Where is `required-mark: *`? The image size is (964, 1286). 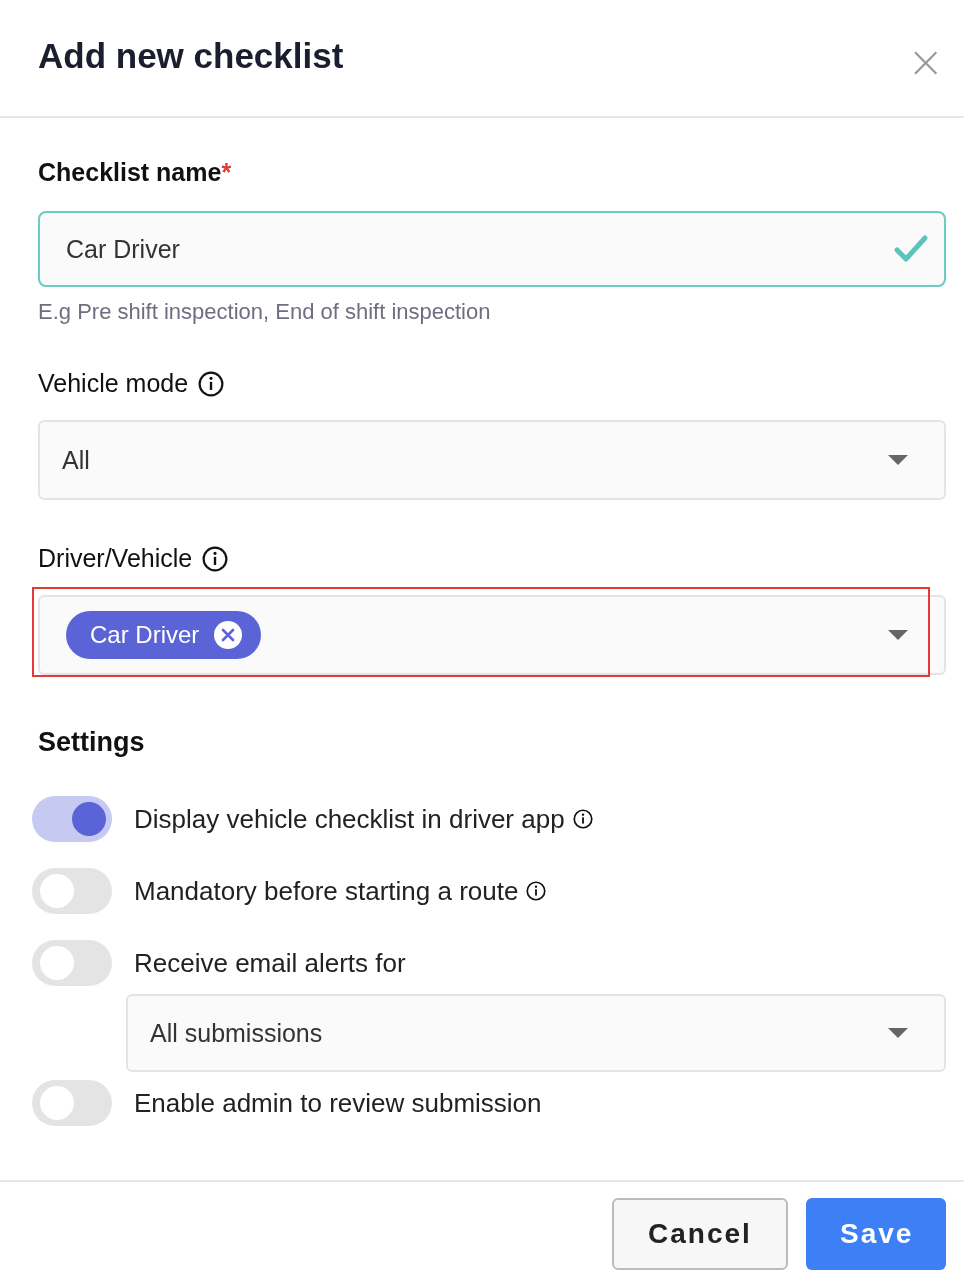
required-mark: * is located at coordinates (226, 172).